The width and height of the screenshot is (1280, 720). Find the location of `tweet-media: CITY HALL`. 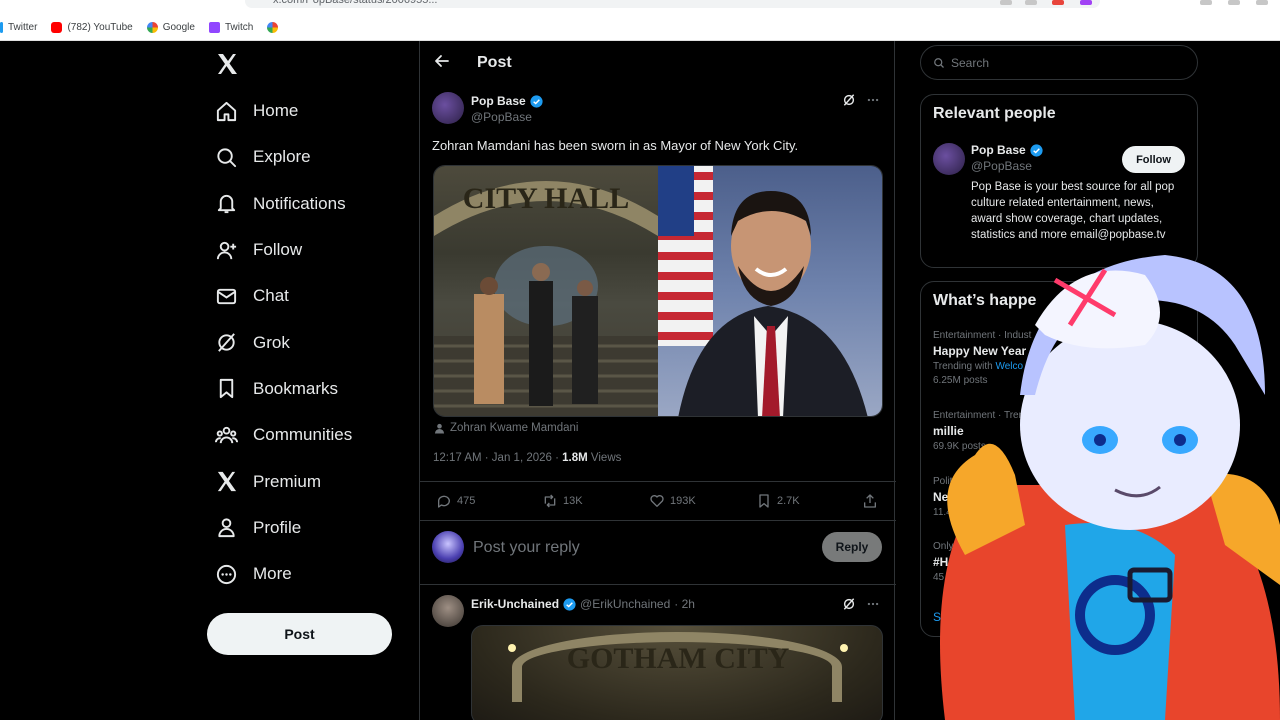

tweet-media: CITY HALL is located at coordinates (658, 291).